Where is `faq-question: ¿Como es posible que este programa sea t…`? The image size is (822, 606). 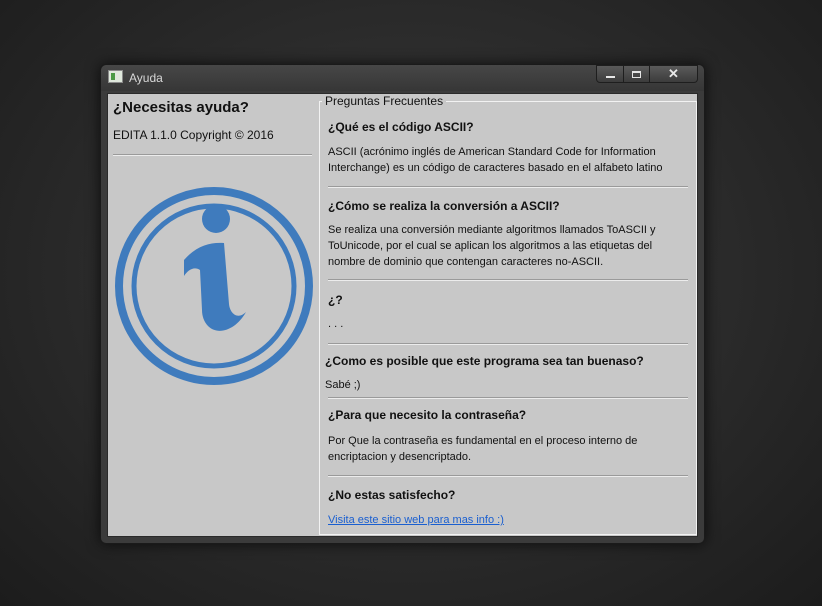 faq-question: ¿Como es posible que este programa sea t… is located at coordinates (484, 361).